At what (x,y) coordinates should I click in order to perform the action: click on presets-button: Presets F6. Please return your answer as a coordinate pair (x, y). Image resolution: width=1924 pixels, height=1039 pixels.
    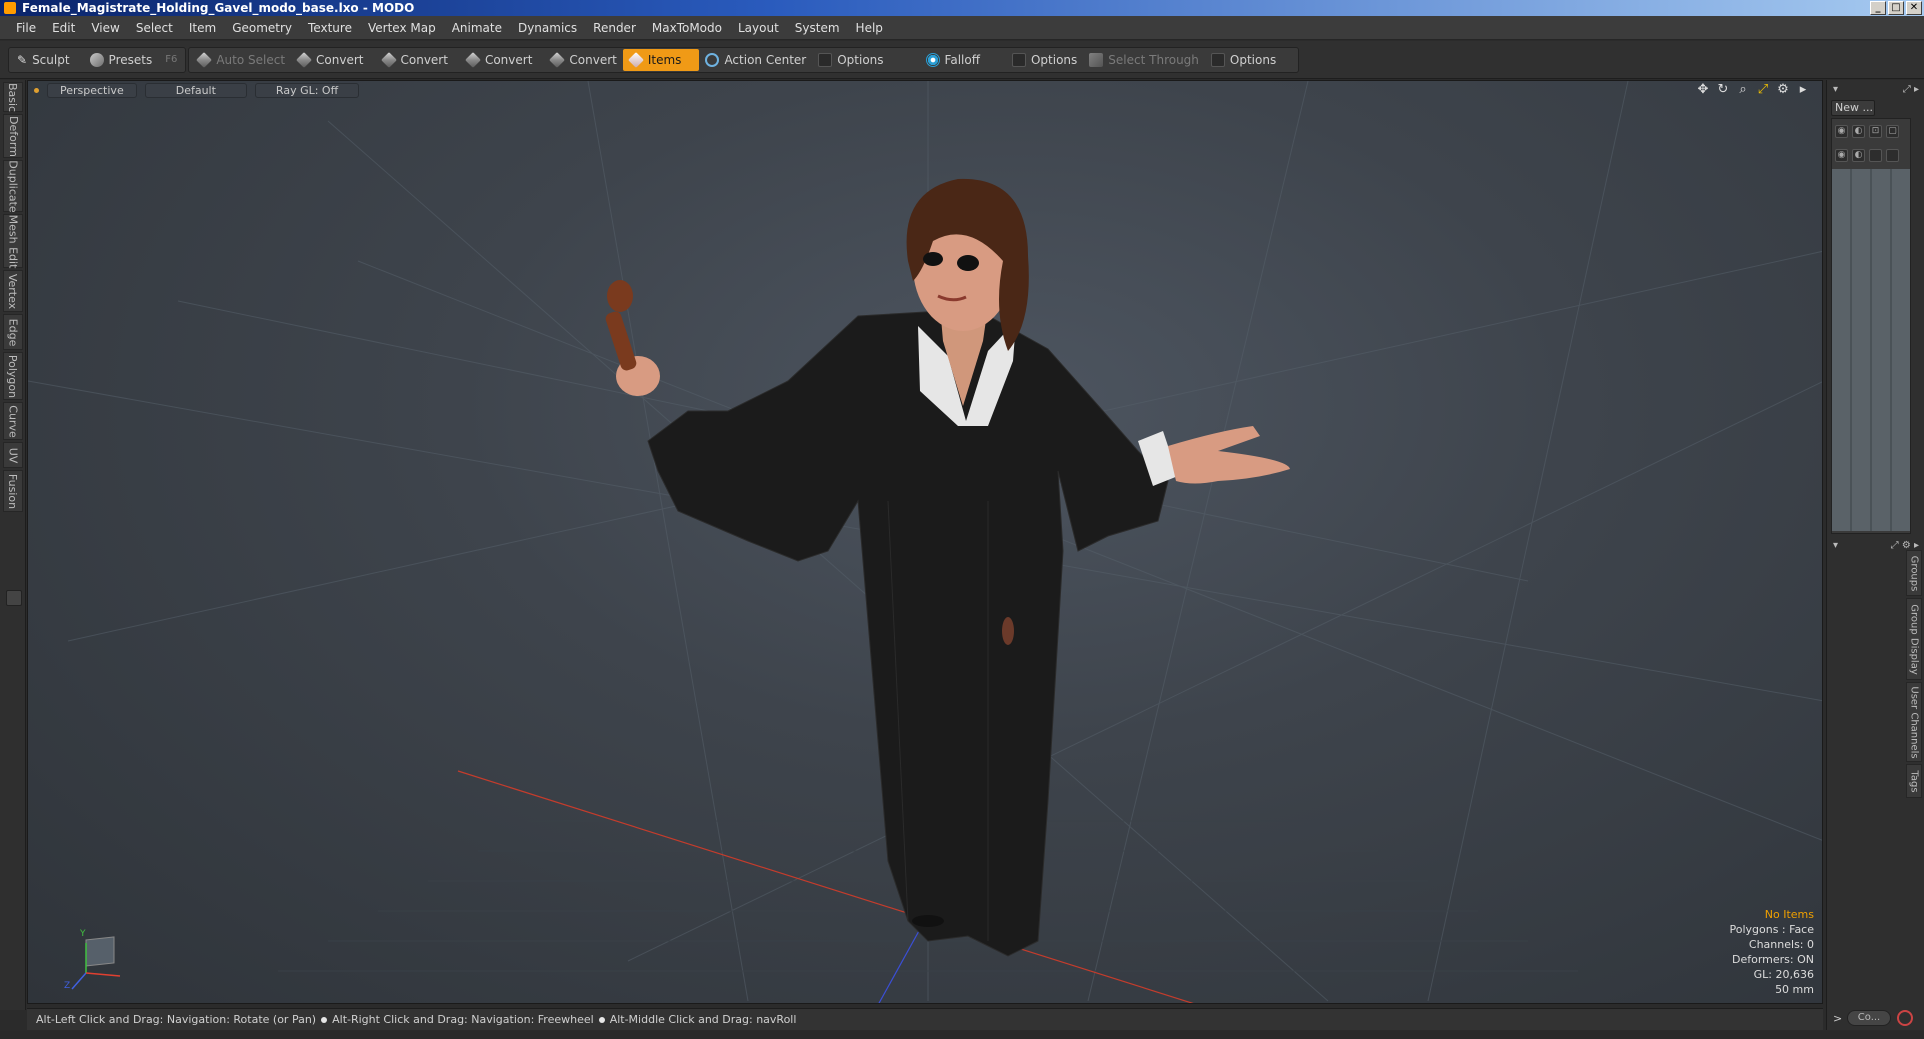
    Looking at the image, I should click on (130, 60).